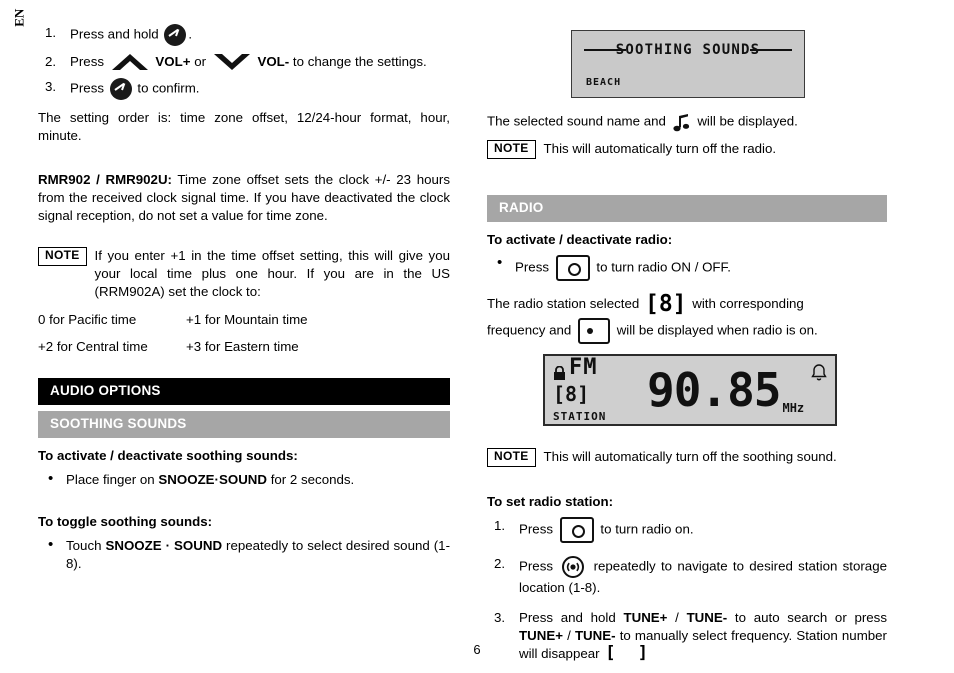  Describe the element at coordinates (244, 425) in the screenshot. I see `section-header-soothing-sounds: SOOTHING SOUNDS` at that location.